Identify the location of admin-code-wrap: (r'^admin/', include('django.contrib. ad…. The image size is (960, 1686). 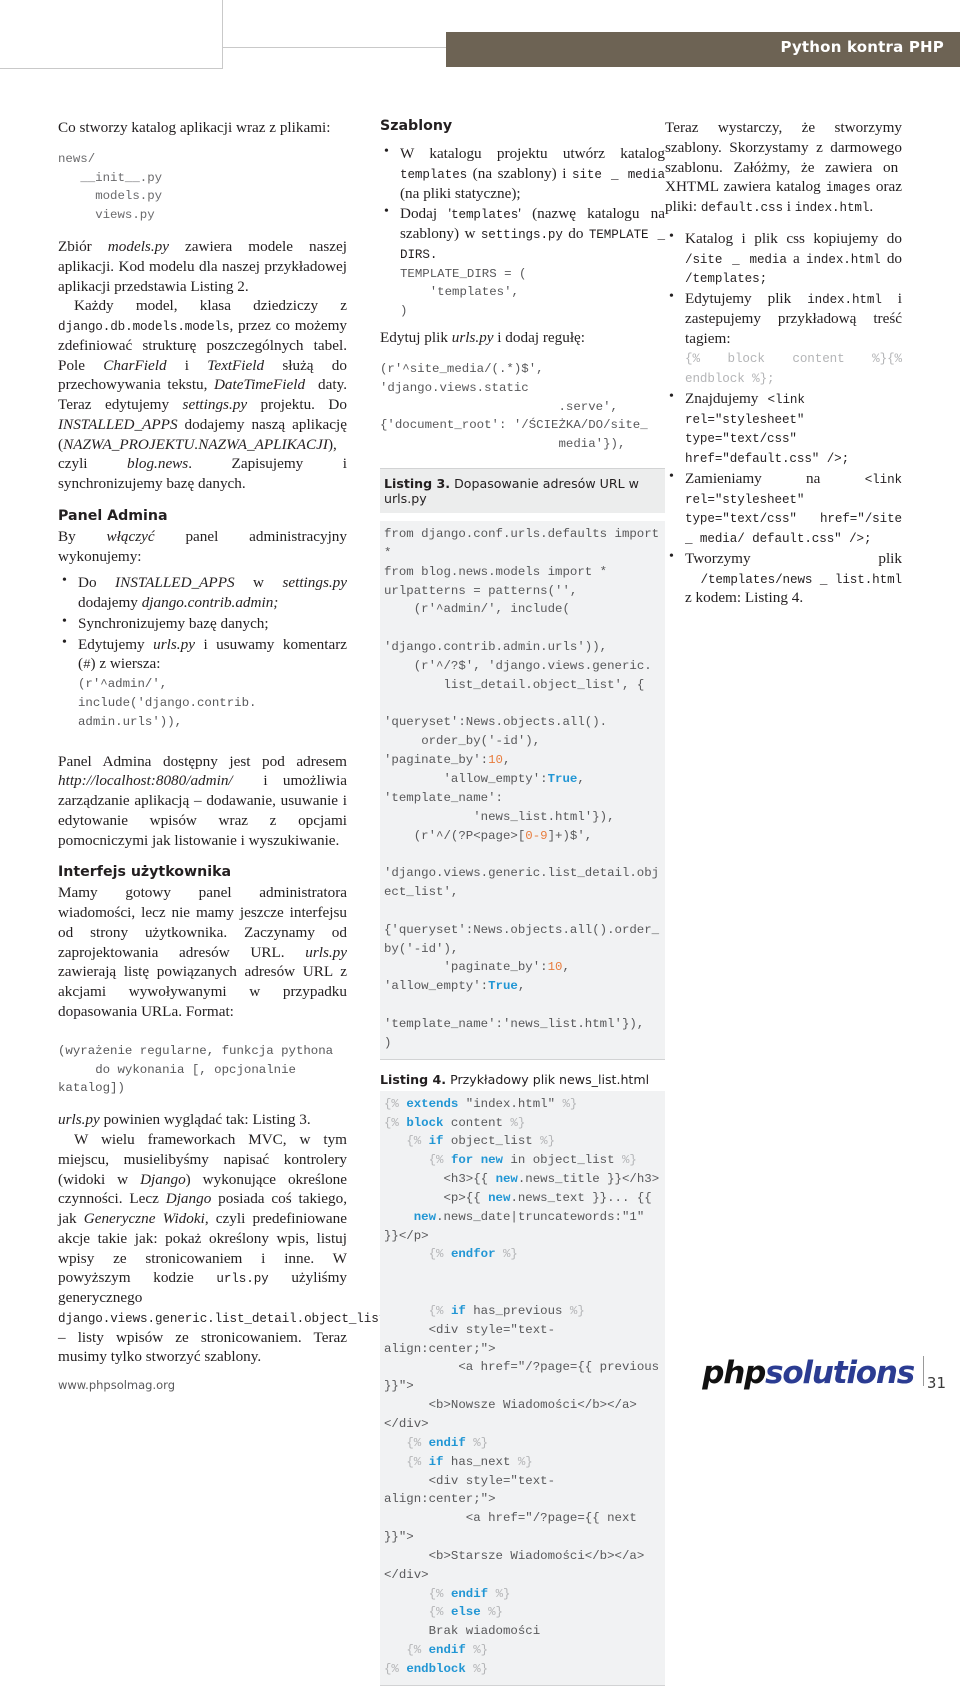
(202, 703).